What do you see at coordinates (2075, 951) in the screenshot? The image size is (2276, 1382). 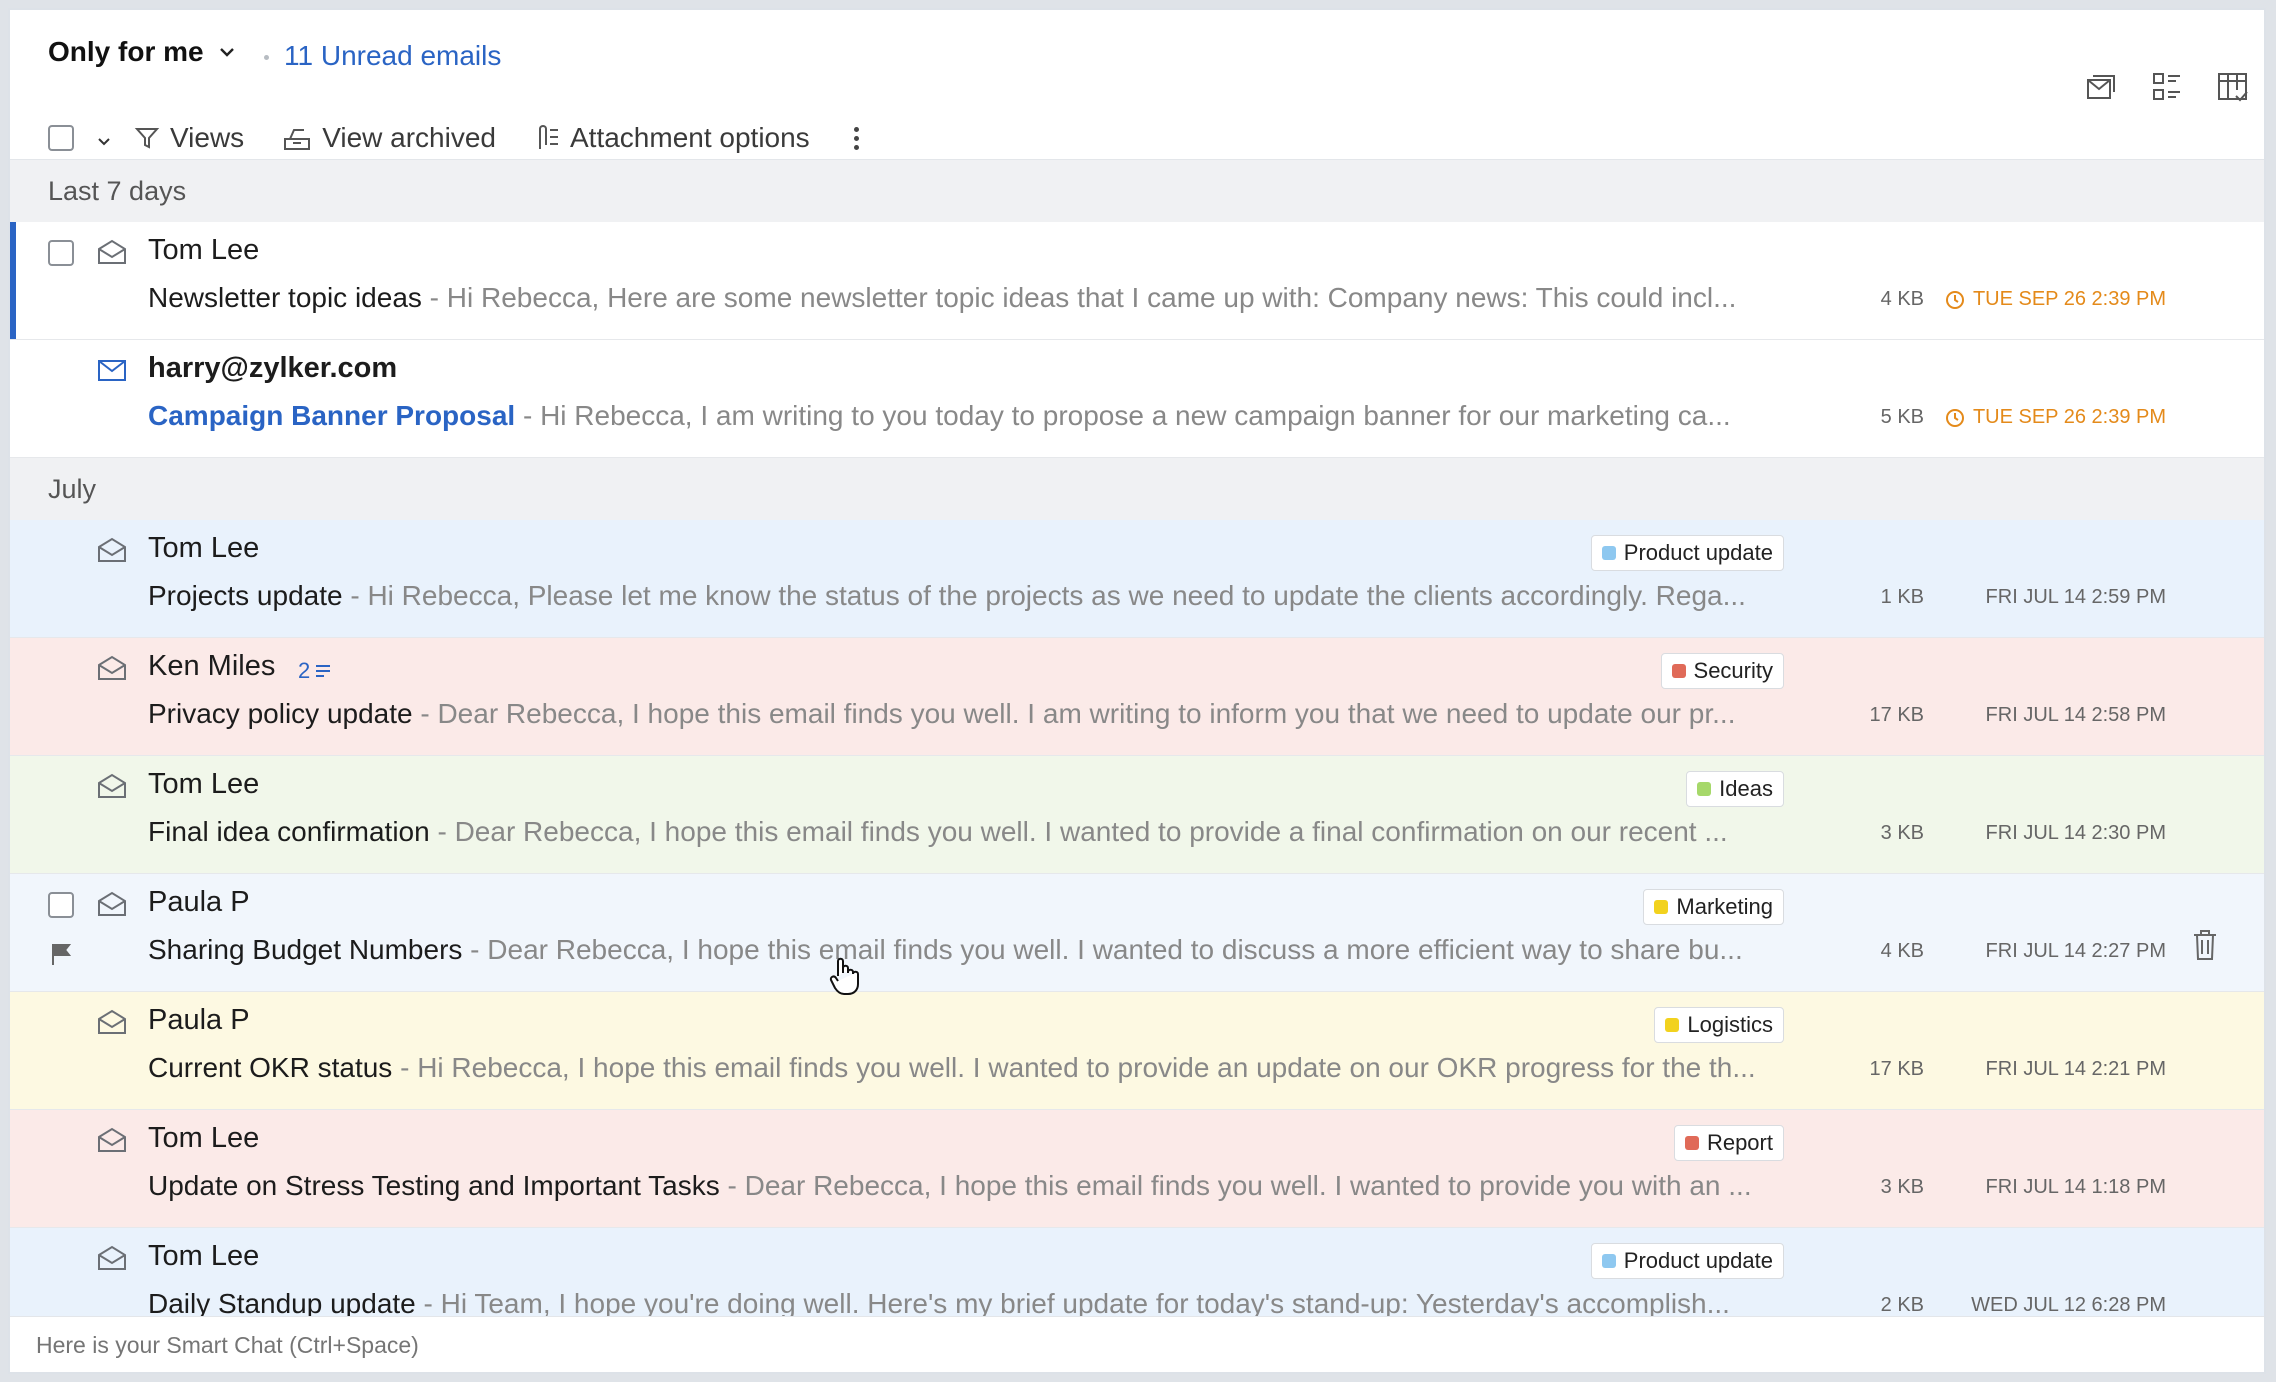 I see `email-date: FRI JUL 14 2:27 PM` at bounding box center [2075, 951].